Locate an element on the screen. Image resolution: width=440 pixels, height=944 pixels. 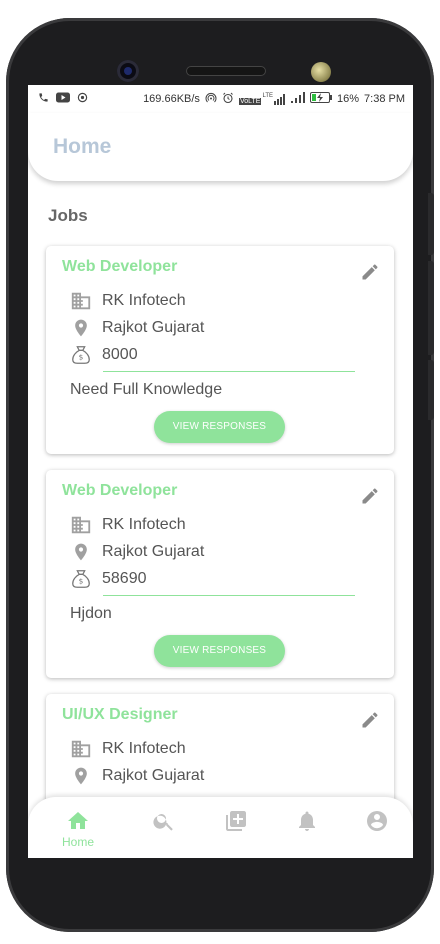
status-bar: 169.66KB/s VoLTE LTE 16% 7:38 PM is located at coordinates (220, 99).